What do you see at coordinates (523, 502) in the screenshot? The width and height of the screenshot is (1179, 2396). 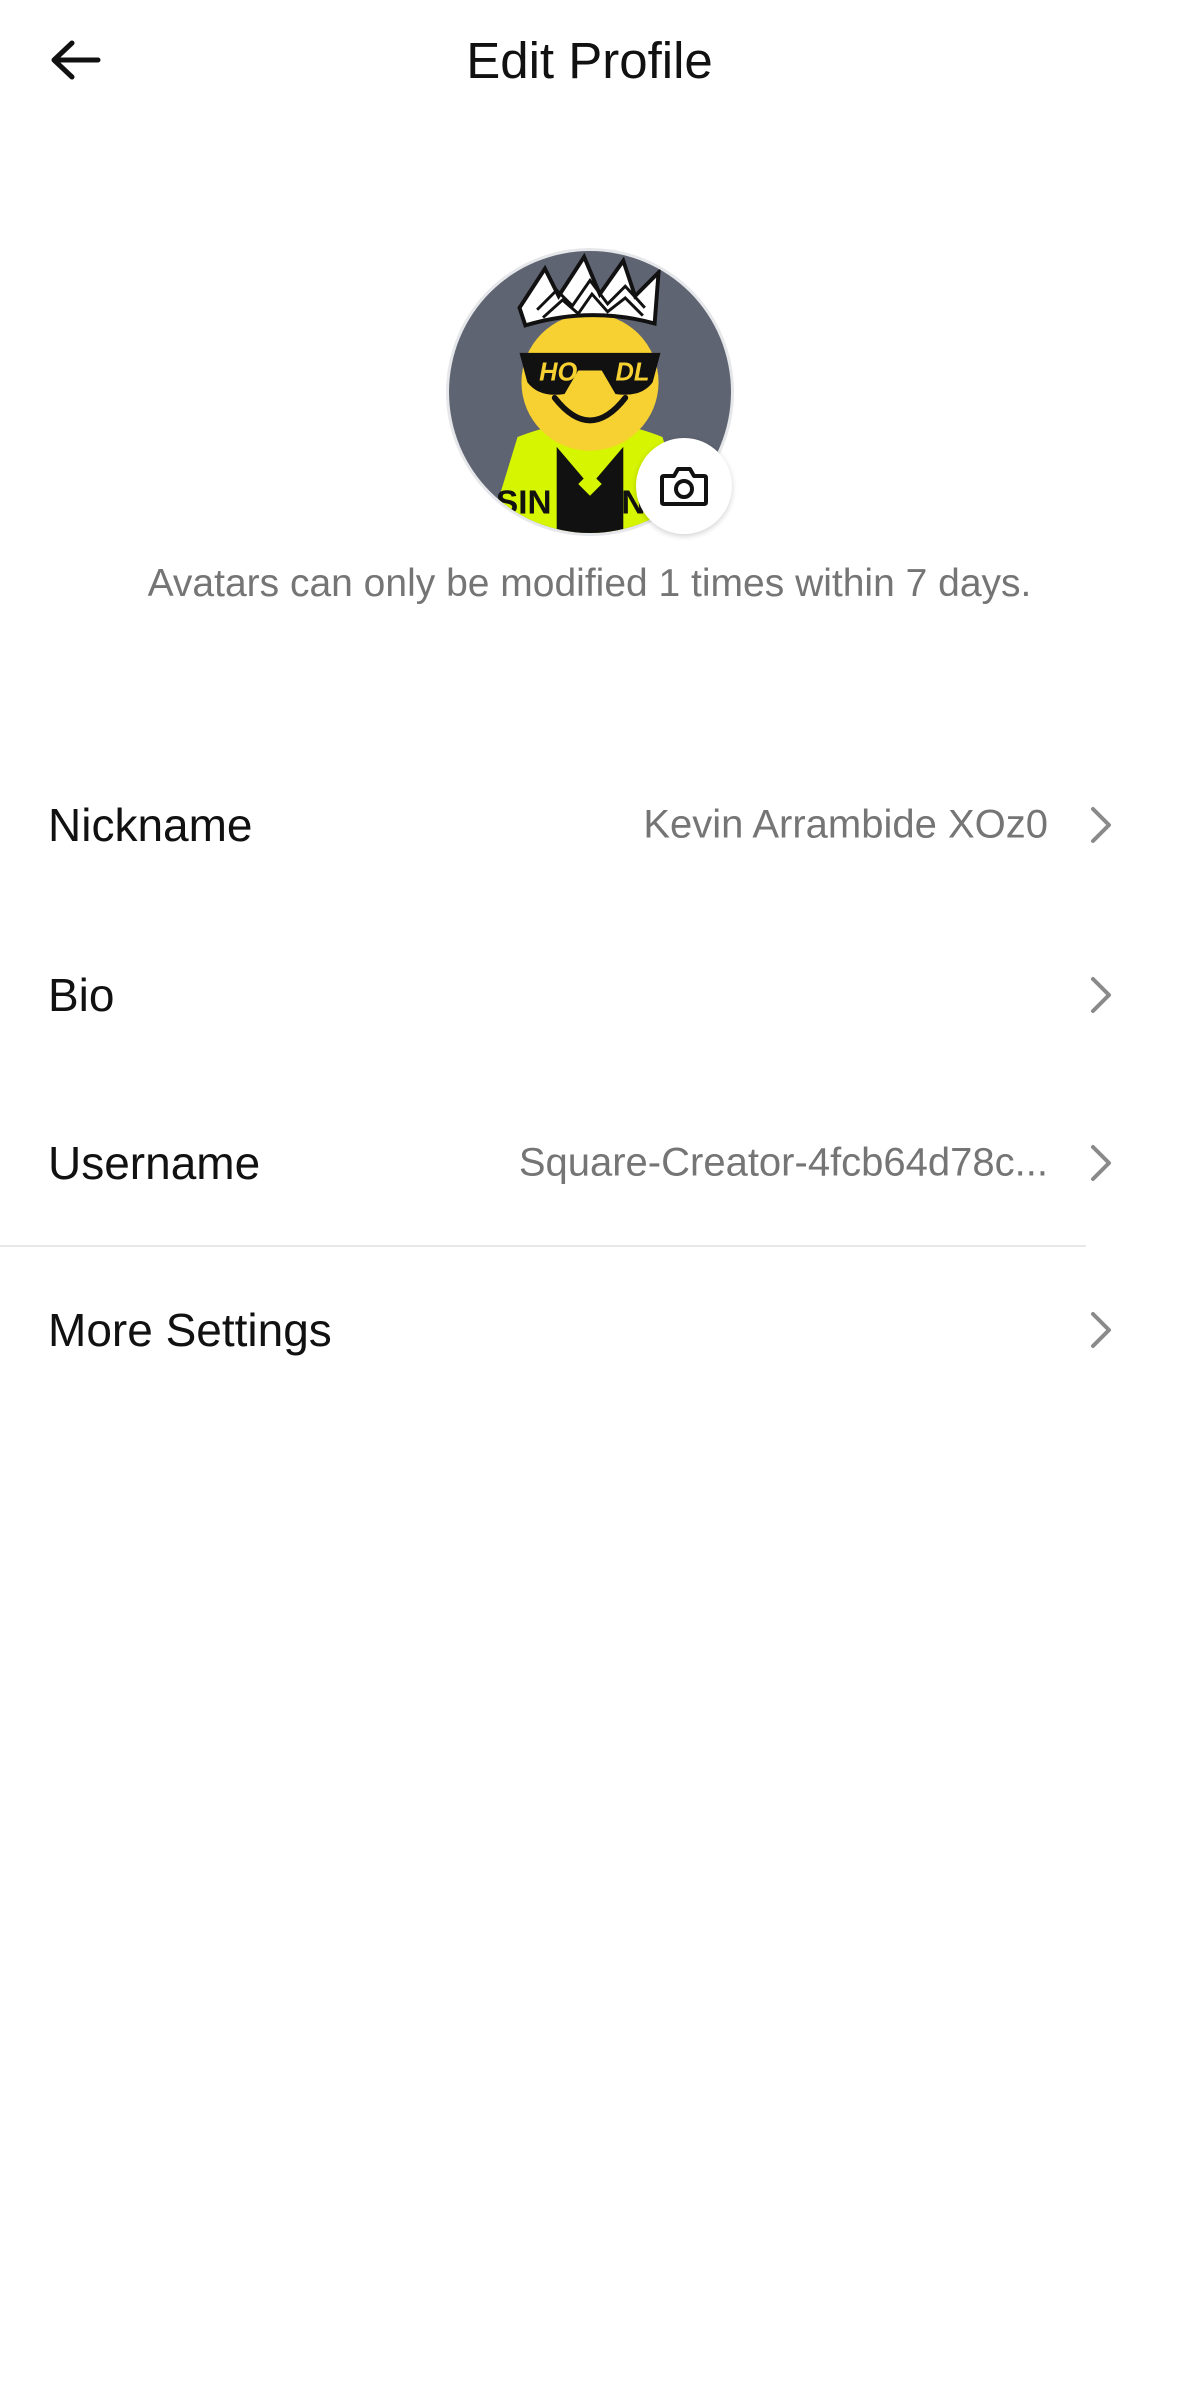 I see `svg-text: SIN` at bounding box center [523, 502].